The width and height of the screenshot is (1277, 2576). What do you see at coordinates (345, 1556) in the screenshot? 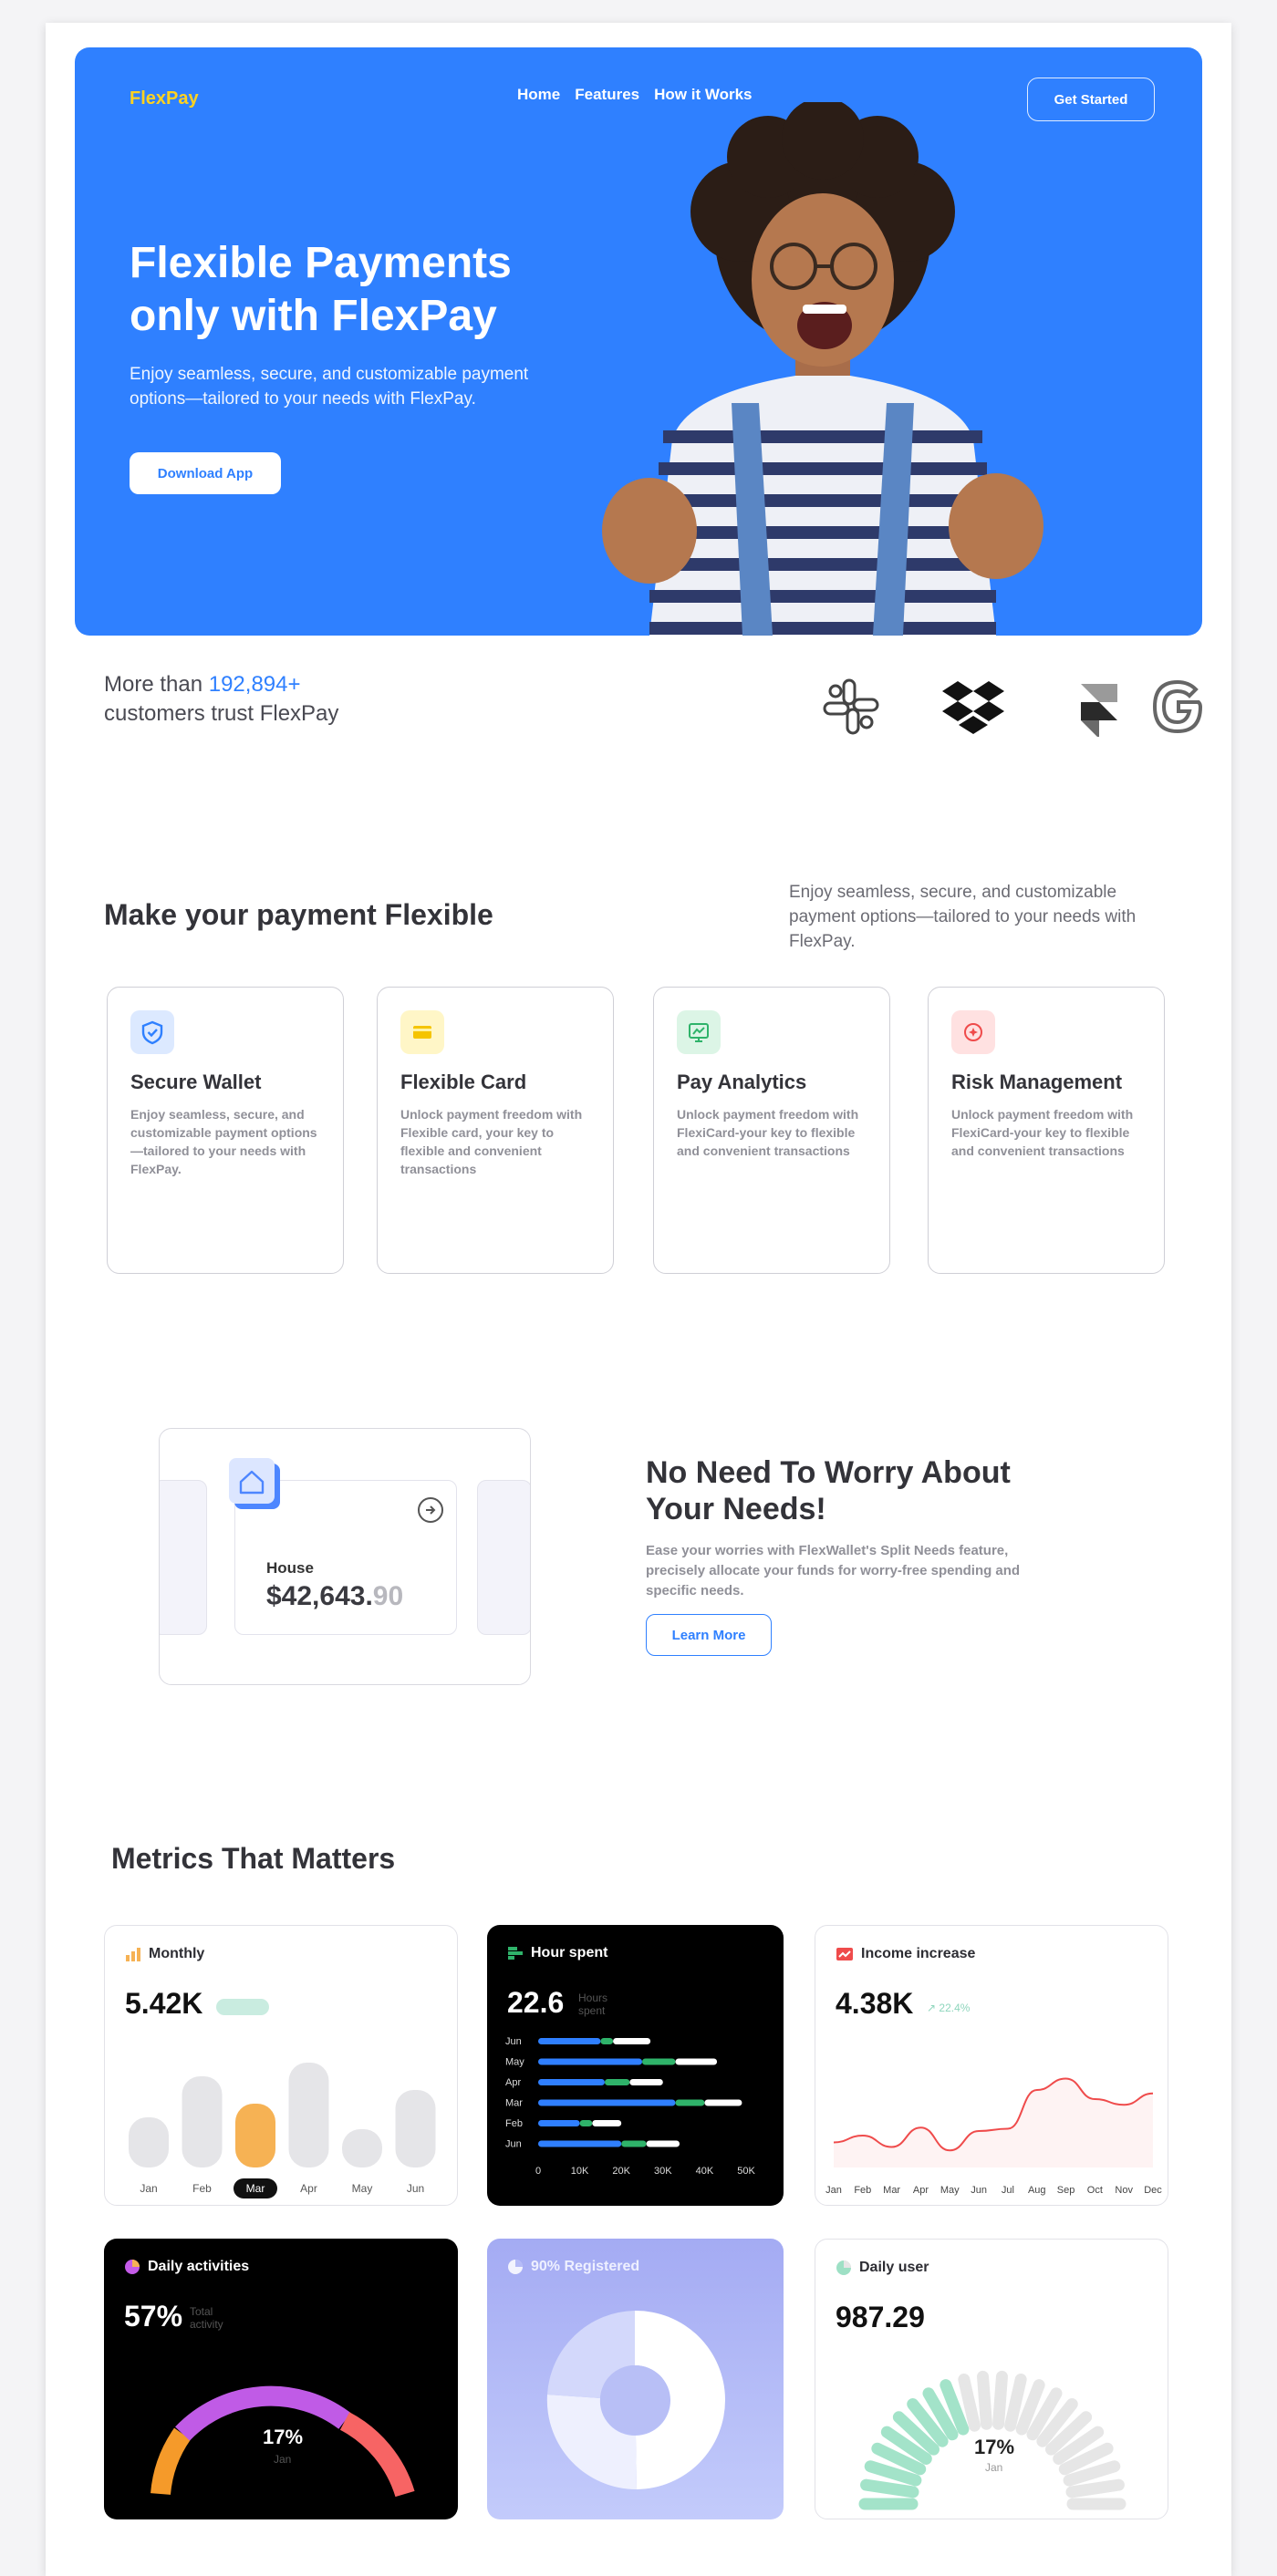
I see `split-needs-illustration: House $42,643.90` at bounding box center [345, 1556].